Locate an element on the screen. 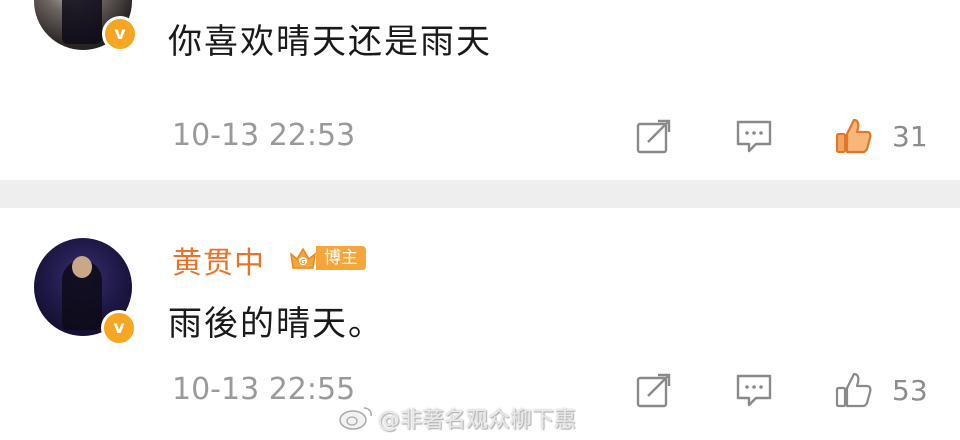 The height and width of the screenshot is (440, 960). avatar-face is located at coordinates (82, 267).